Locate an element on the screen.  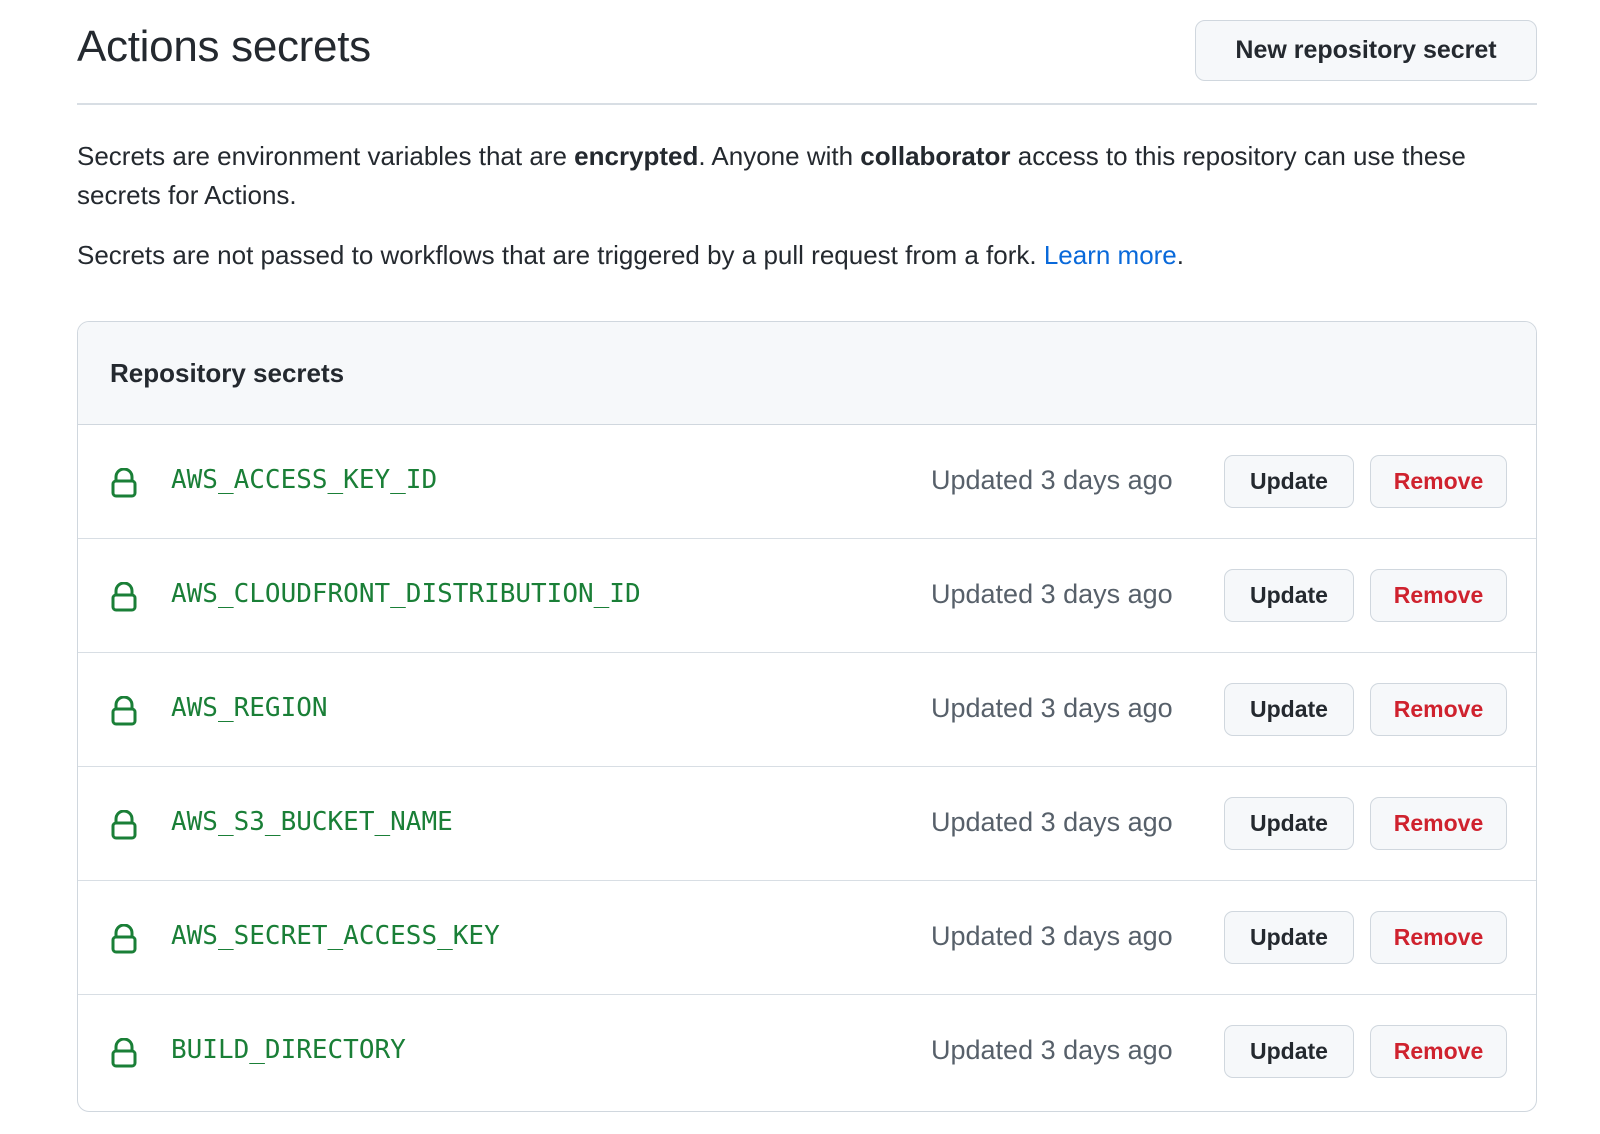
repository-secrets-title: Repository secrets is located at coordinates (227, 372).